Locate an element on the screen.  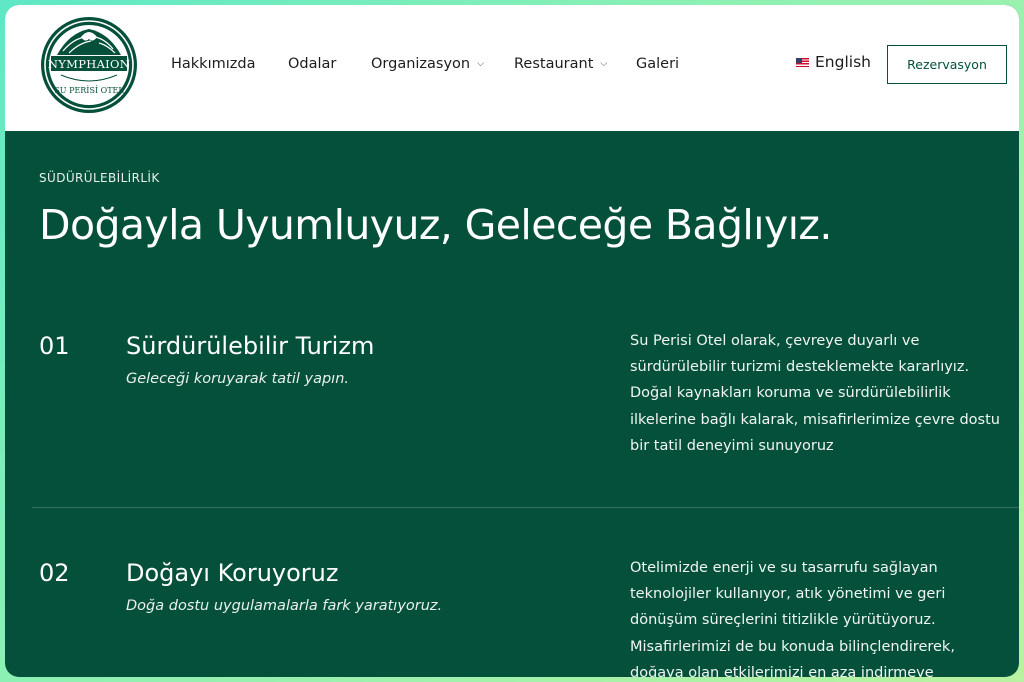
reservation-button: Rezervasyon is located at coordinates (947, 64).